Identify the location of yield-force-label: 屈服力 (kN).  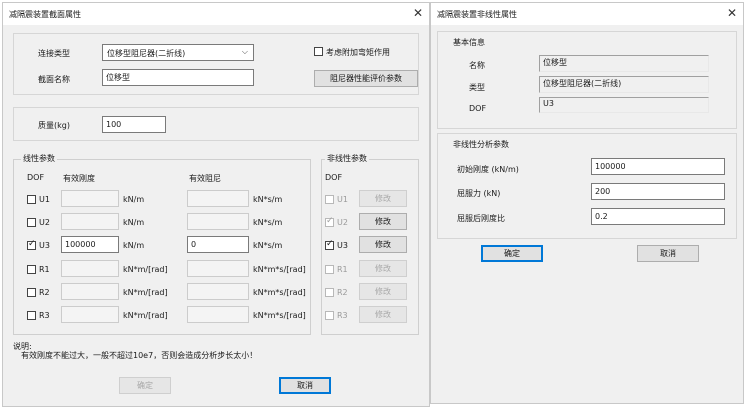
(479, 193).